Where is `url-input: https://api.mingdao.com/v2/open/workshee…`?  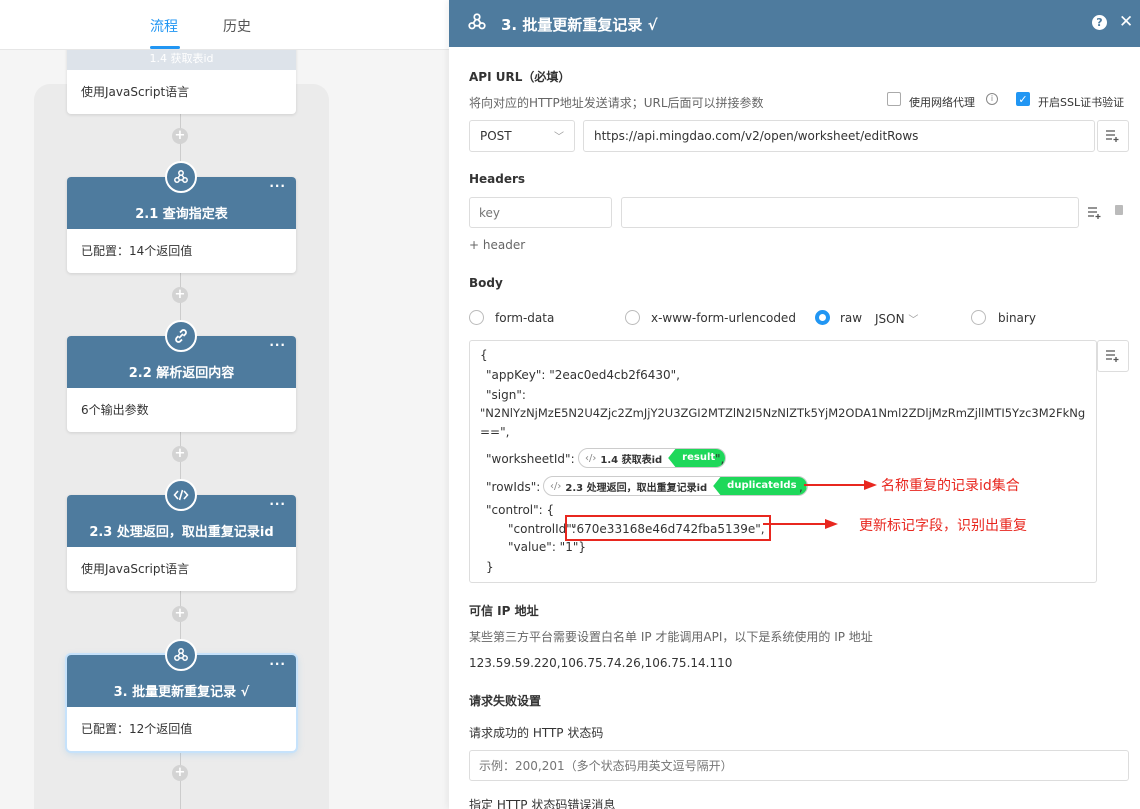 url-input: https://api.mingdao.com/v2/open/workshee… is located at coordinates (839, 136).